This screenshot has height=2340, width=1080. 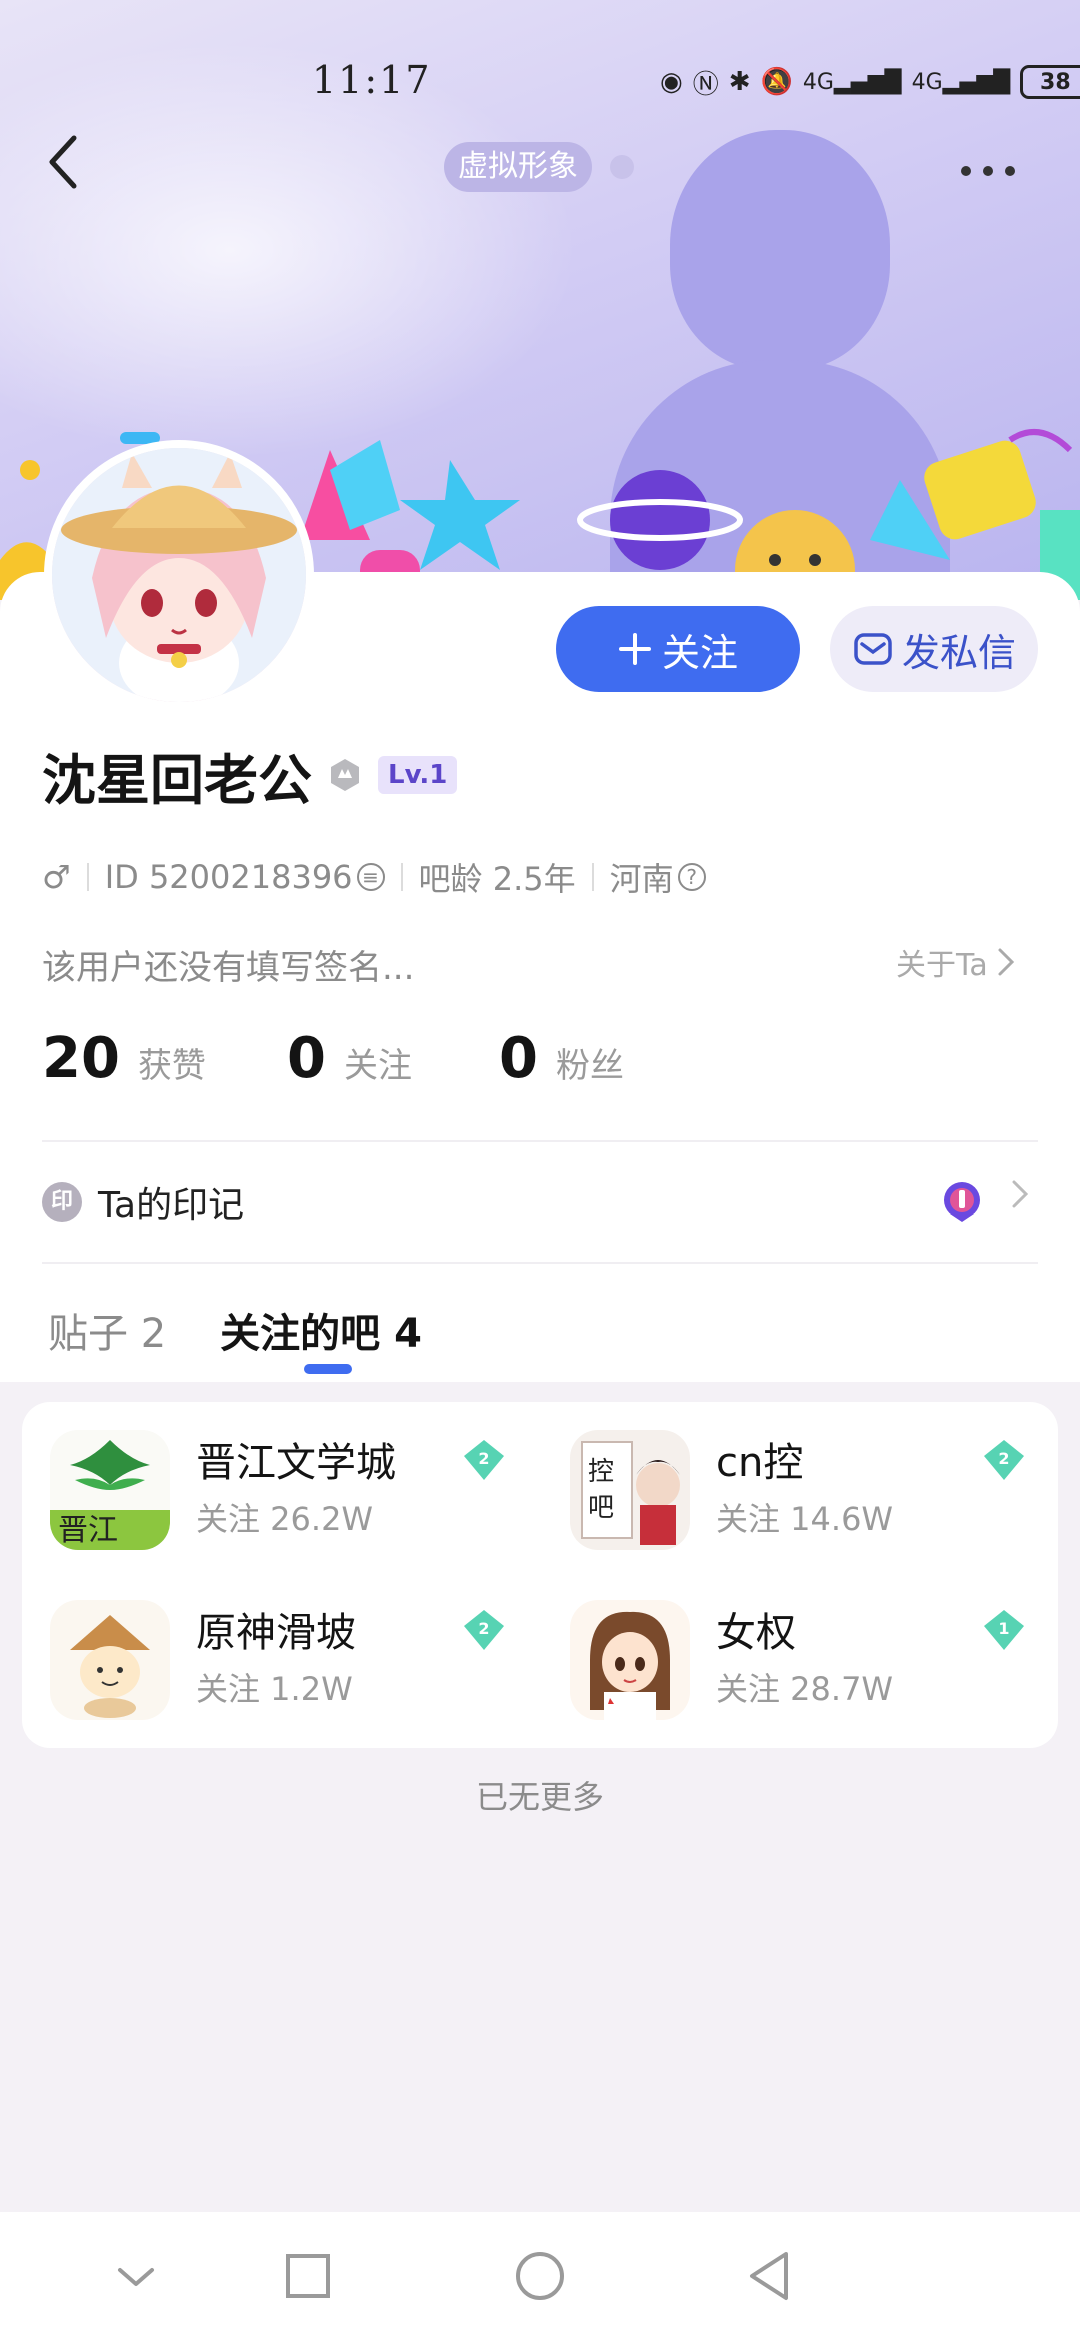 I want to click on marks-row: 印 Ta的印记, so click(x=540, y=1202).